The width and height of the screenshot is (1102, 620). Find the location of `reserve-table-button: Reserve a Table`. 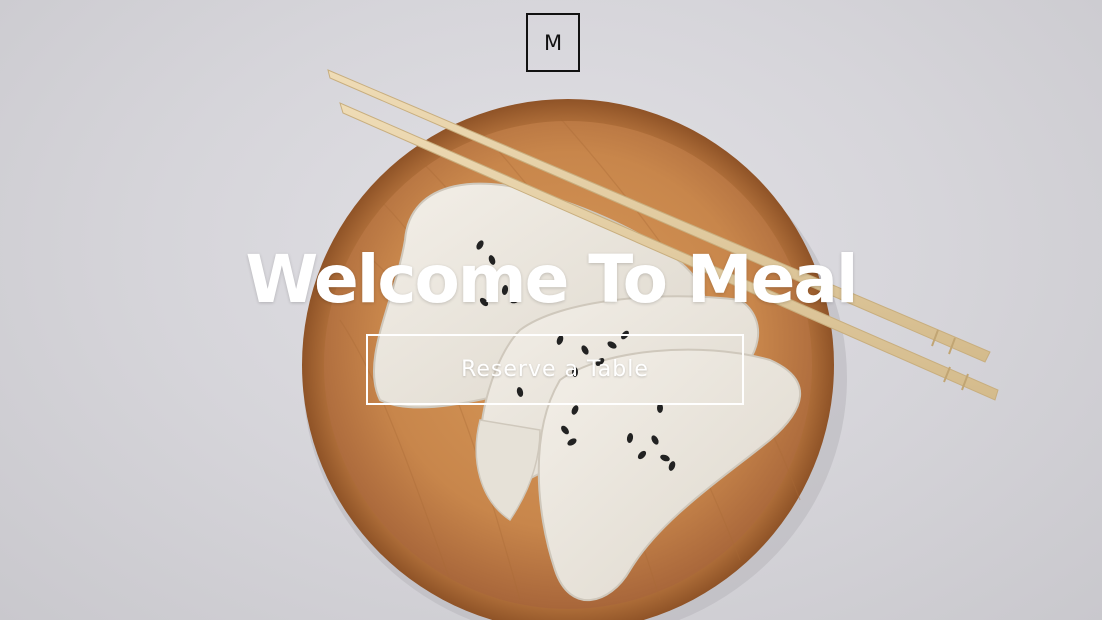

reserve-table-button: Reserve a Table is located at coordinates (555, 369).